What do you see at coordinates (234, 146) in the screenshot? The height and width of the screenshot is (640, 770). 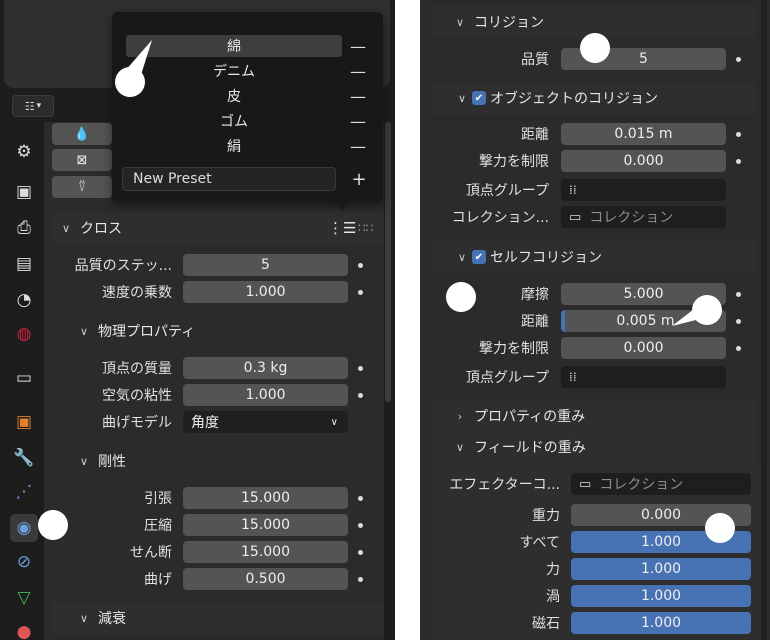 I see `preset-item-silk: 絹` at bounding box center [234, 146].